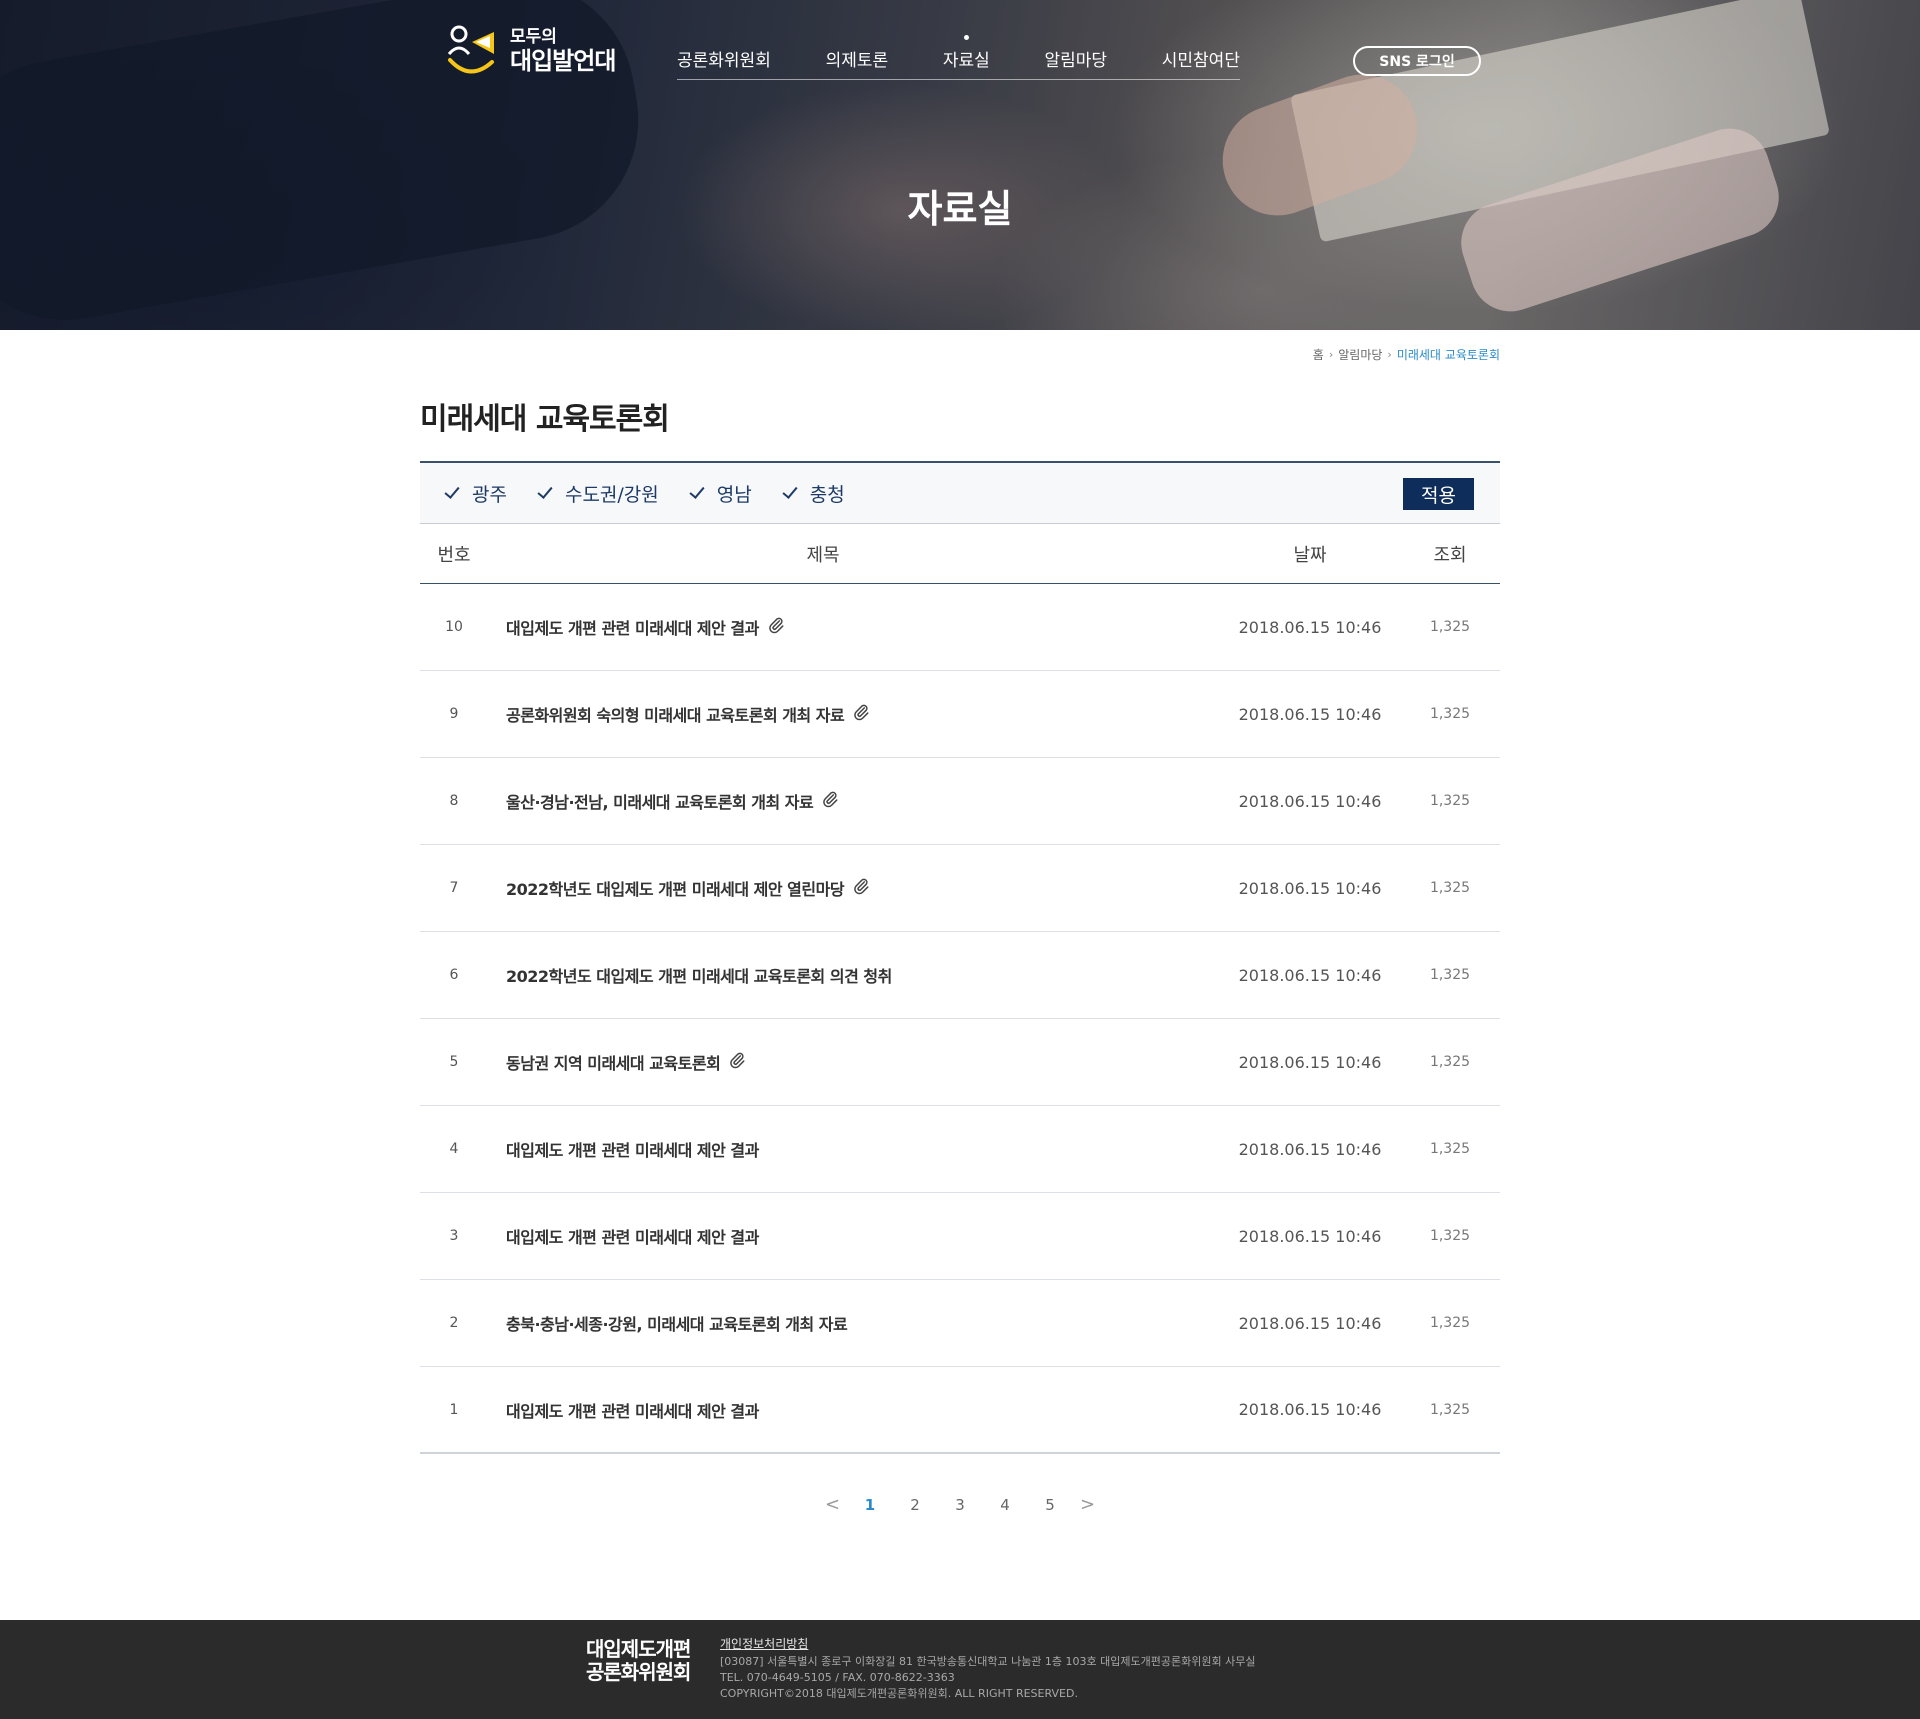  I want to click on row-title: 2022학년도 대입제도 개편 미래세대 교육토론회 의견 청취, so click(699, 975).